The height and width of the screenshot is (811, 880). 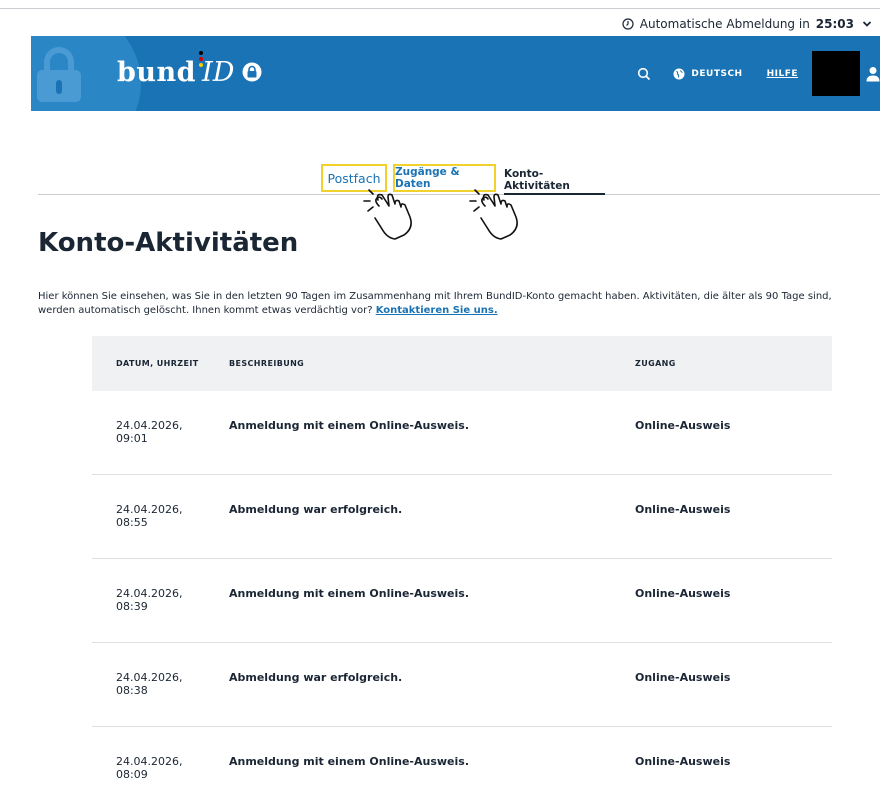 What do you see at coordinates (160, 502) in the screenshot?
I see `row-datetime: 24.04.2026, 08:55` at bounding box center [160, 502].